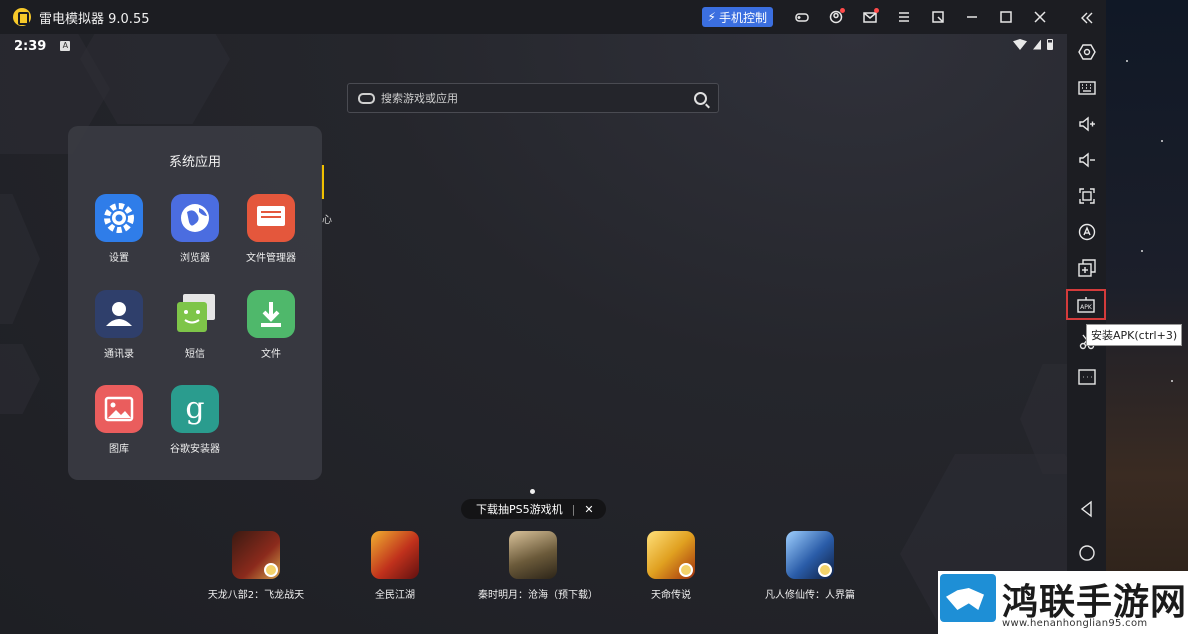  What do you see at coordinates (195, 354) in the screenshot?
I see `app-label: 短信` at bounding box center [195, 354].